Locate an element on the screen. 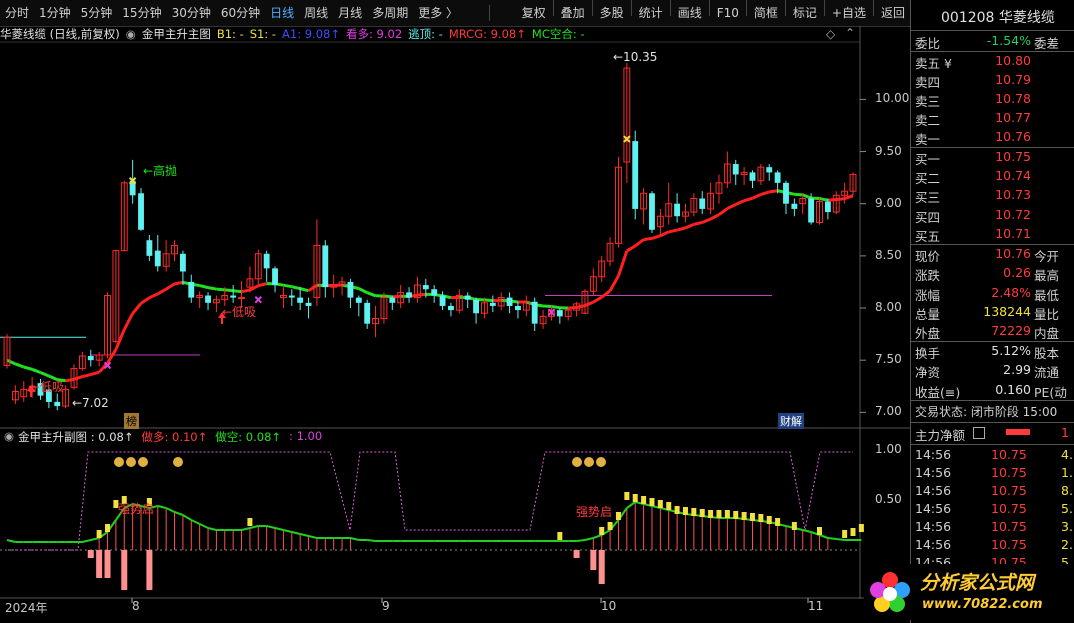 The height and width of the screenshot is (623, 1074). quote-row-4-right-label: 内盘 is located at coordinates (1047, 334).